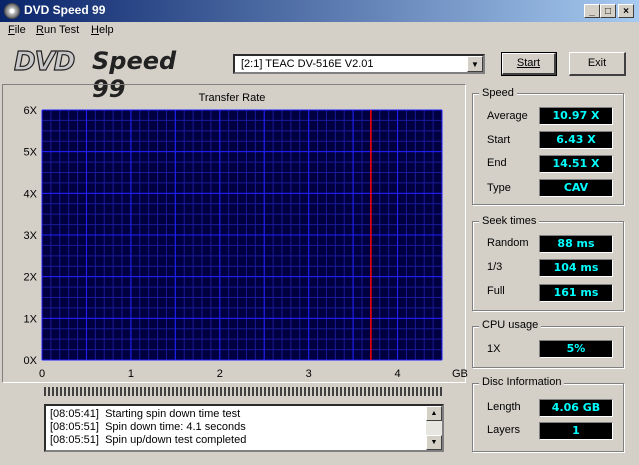 This screenshot has height=465, width=639. Describe the element at coordinates (12, 11) in the screenshot. I see `app-disc-icon` at that location.